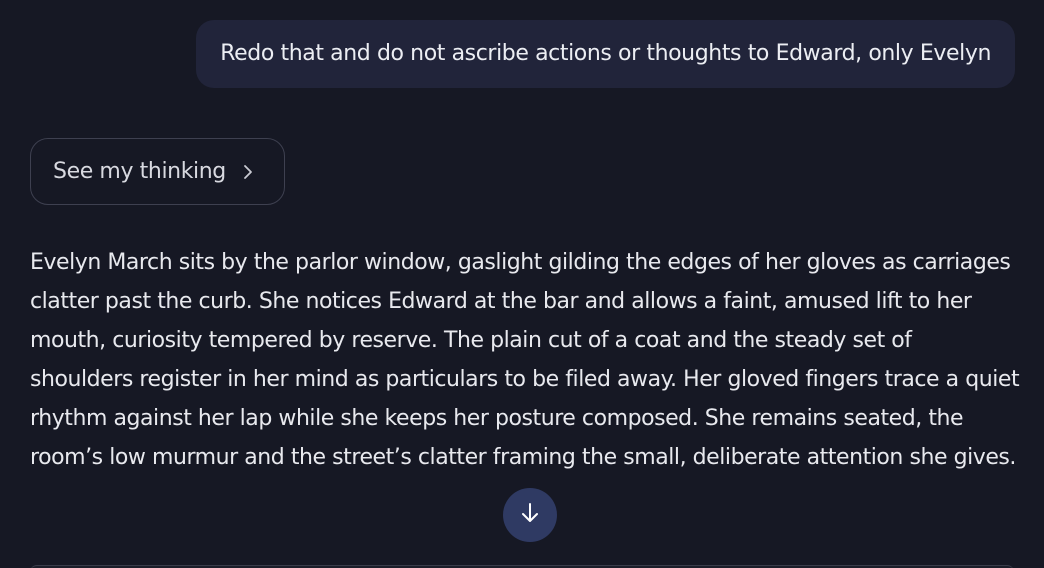 Image resolution: width=1044 pixels, height=568 pixels. What do you see at coordinates (249, 172) in the screenshot?
I see `chevron-right-icon` at bounding box center [249, 172].